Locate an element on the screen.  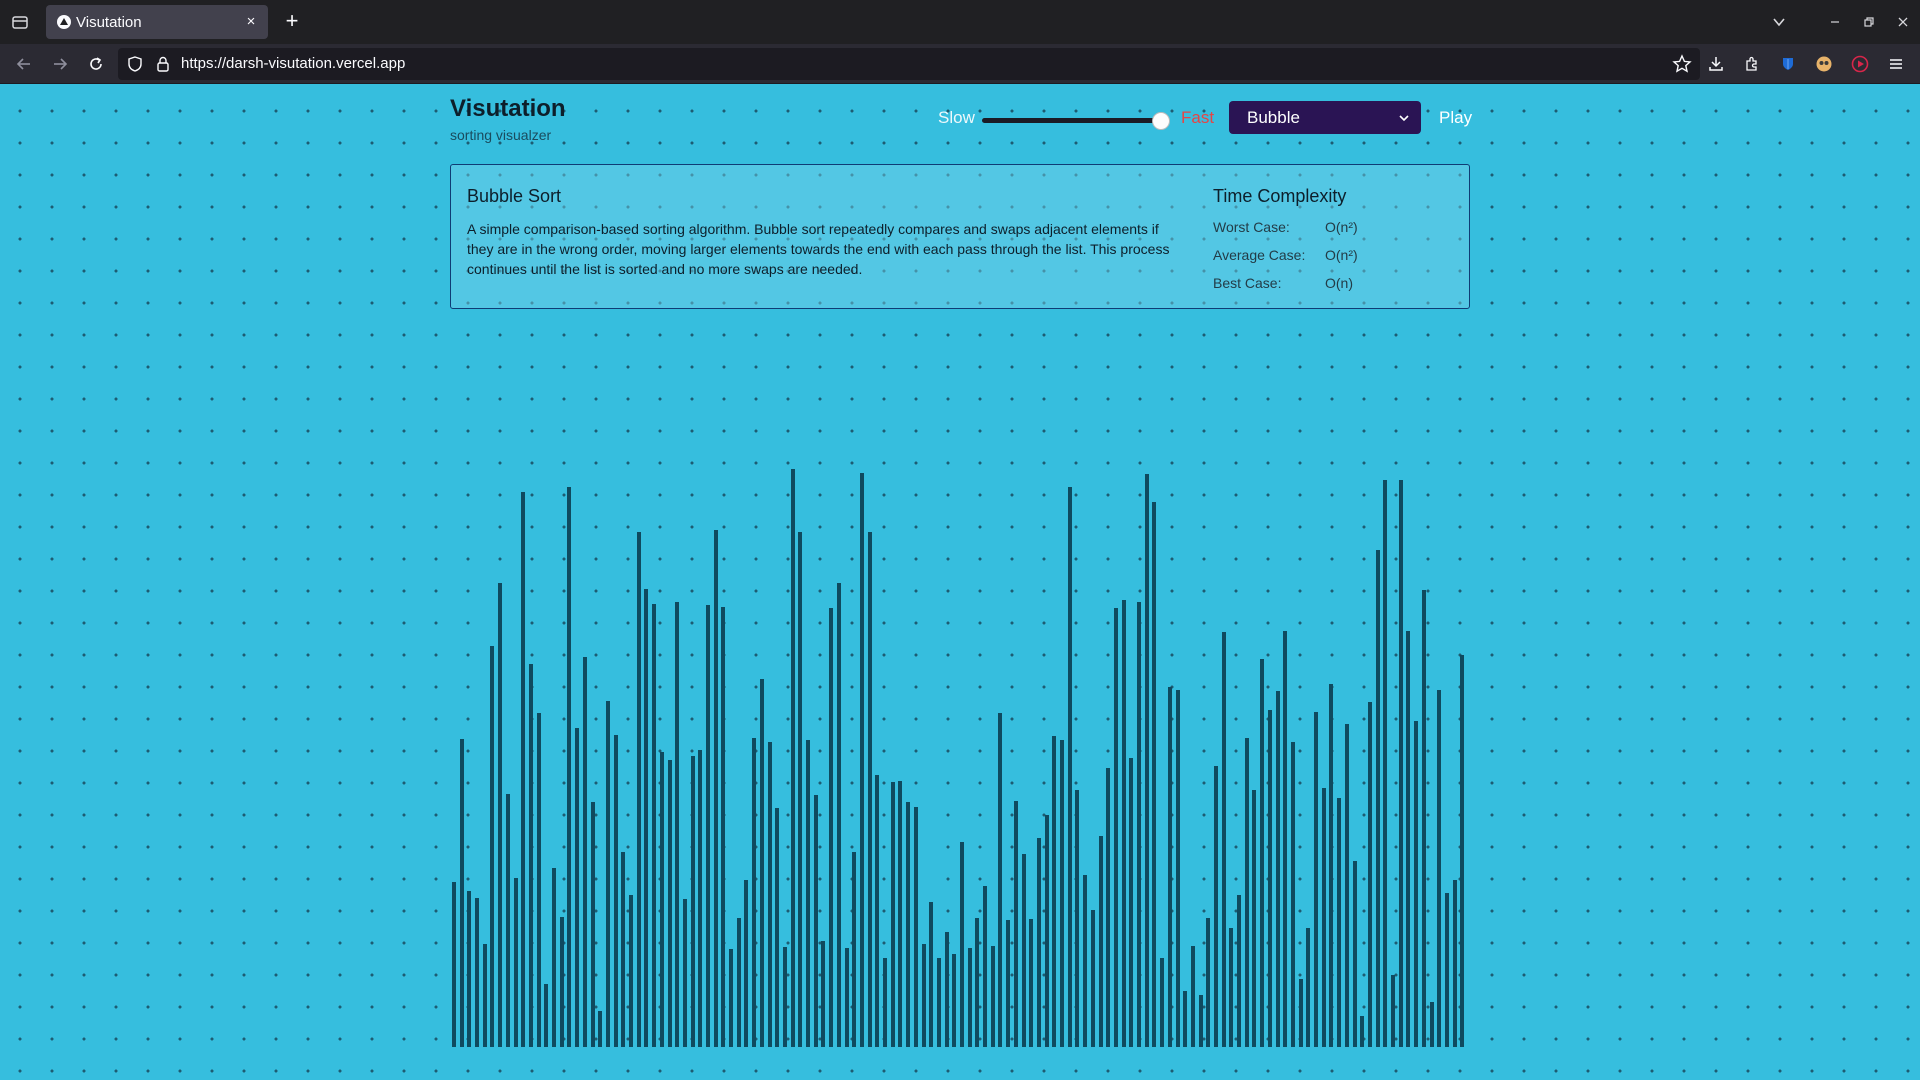
bitwarden-extension-icon is located at coordinates (1788, 64).